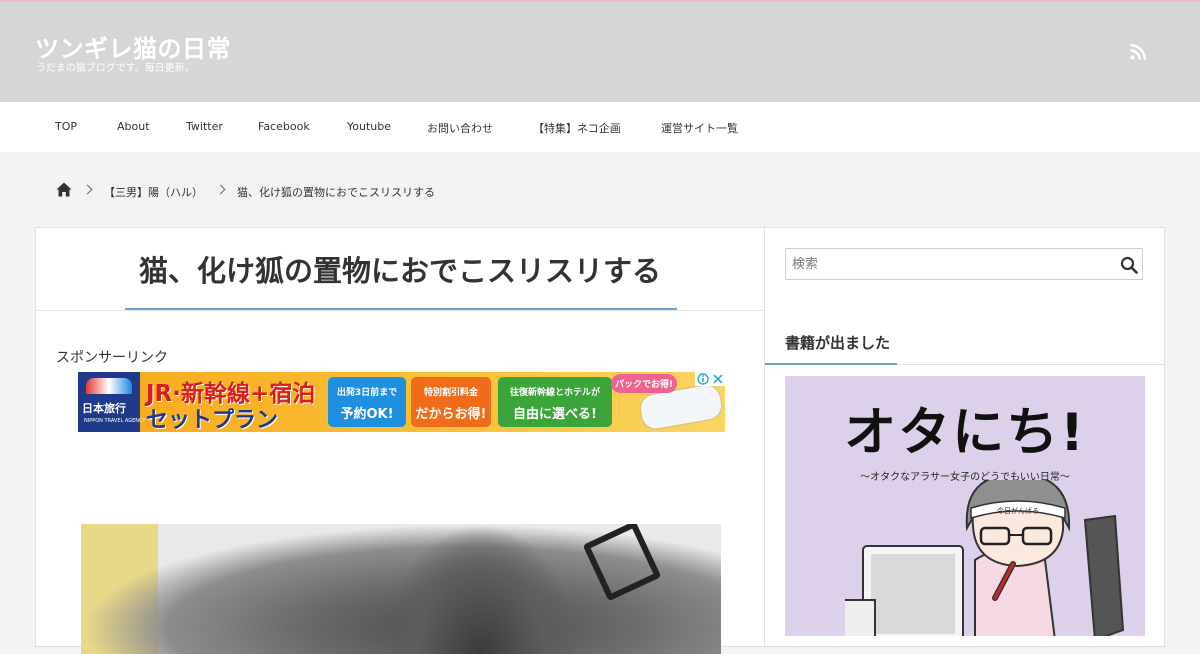 The image size is (1200, 654). What do you see at coordinates (965, 433) in the screenshot?
I see `book-title: オタにち!` at bounding box center [965, 433].